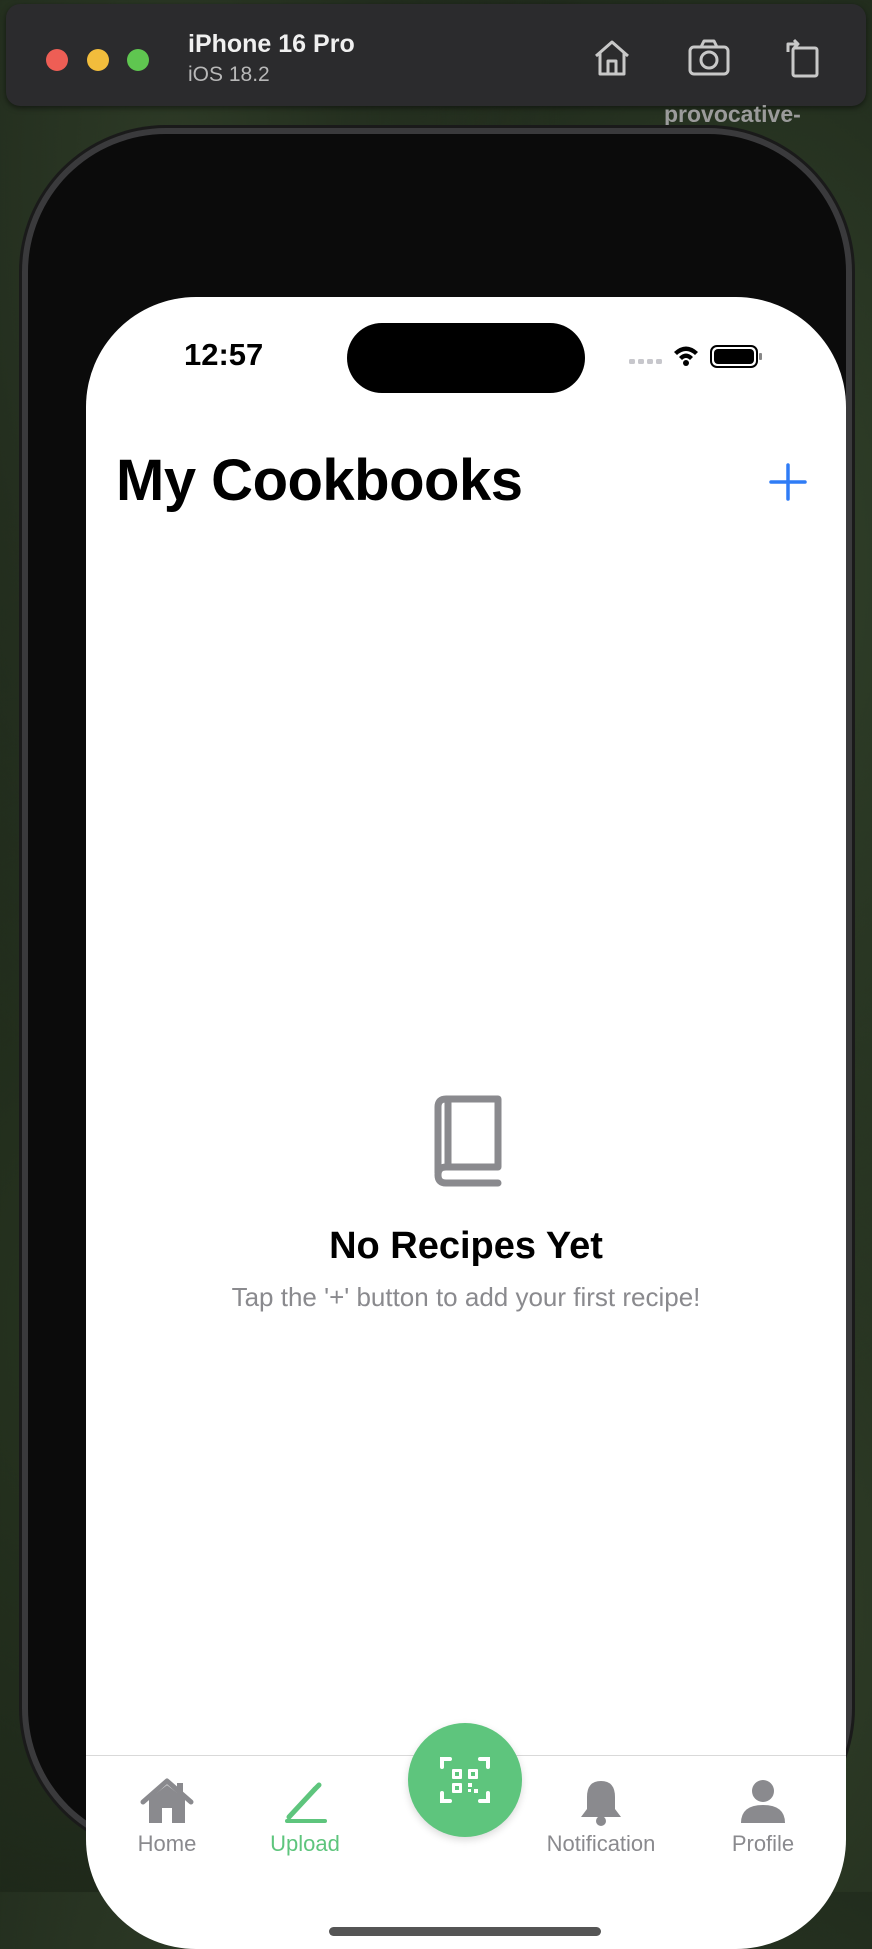 The image size is (872, 1949). I want to click on screenshot-camera-icon, so click(709, 58).